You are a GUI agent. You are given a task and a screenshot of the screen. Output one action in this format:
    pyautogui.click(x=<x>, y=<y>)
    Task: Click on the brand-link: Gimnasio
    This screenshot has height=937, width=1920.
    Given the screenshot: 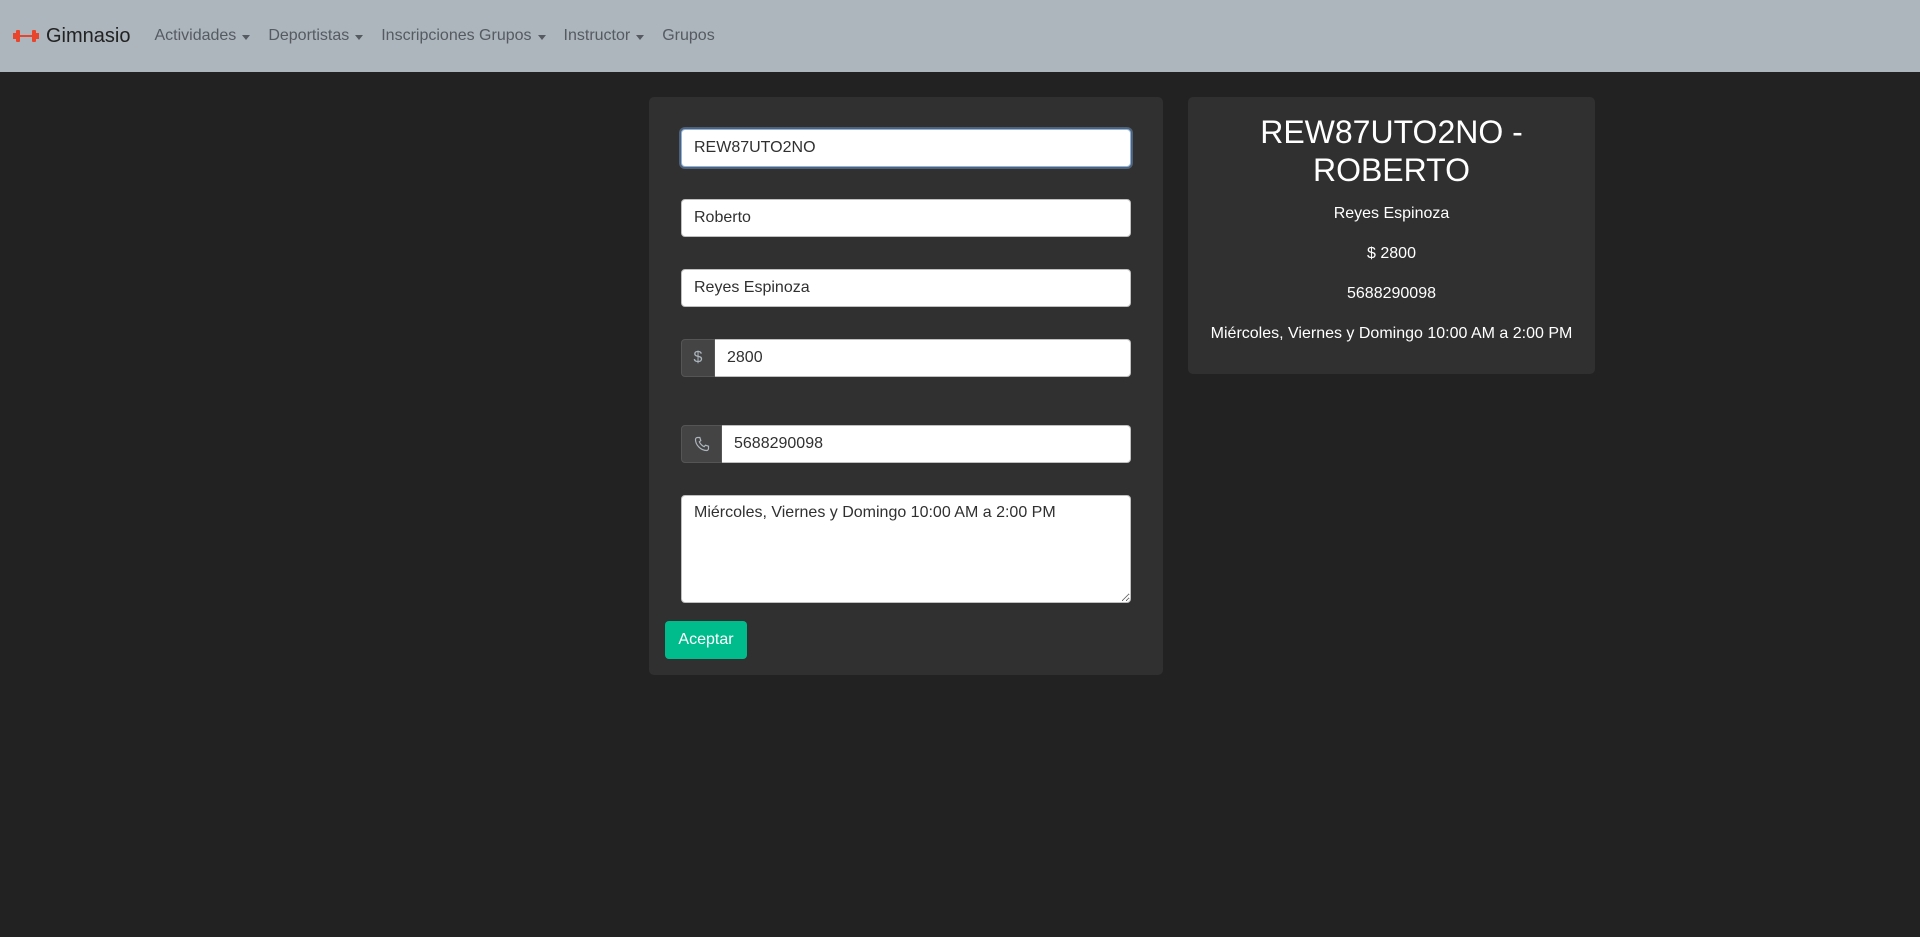 What is the action you would take?
    pyautogui.click(x=71, y=36)
    